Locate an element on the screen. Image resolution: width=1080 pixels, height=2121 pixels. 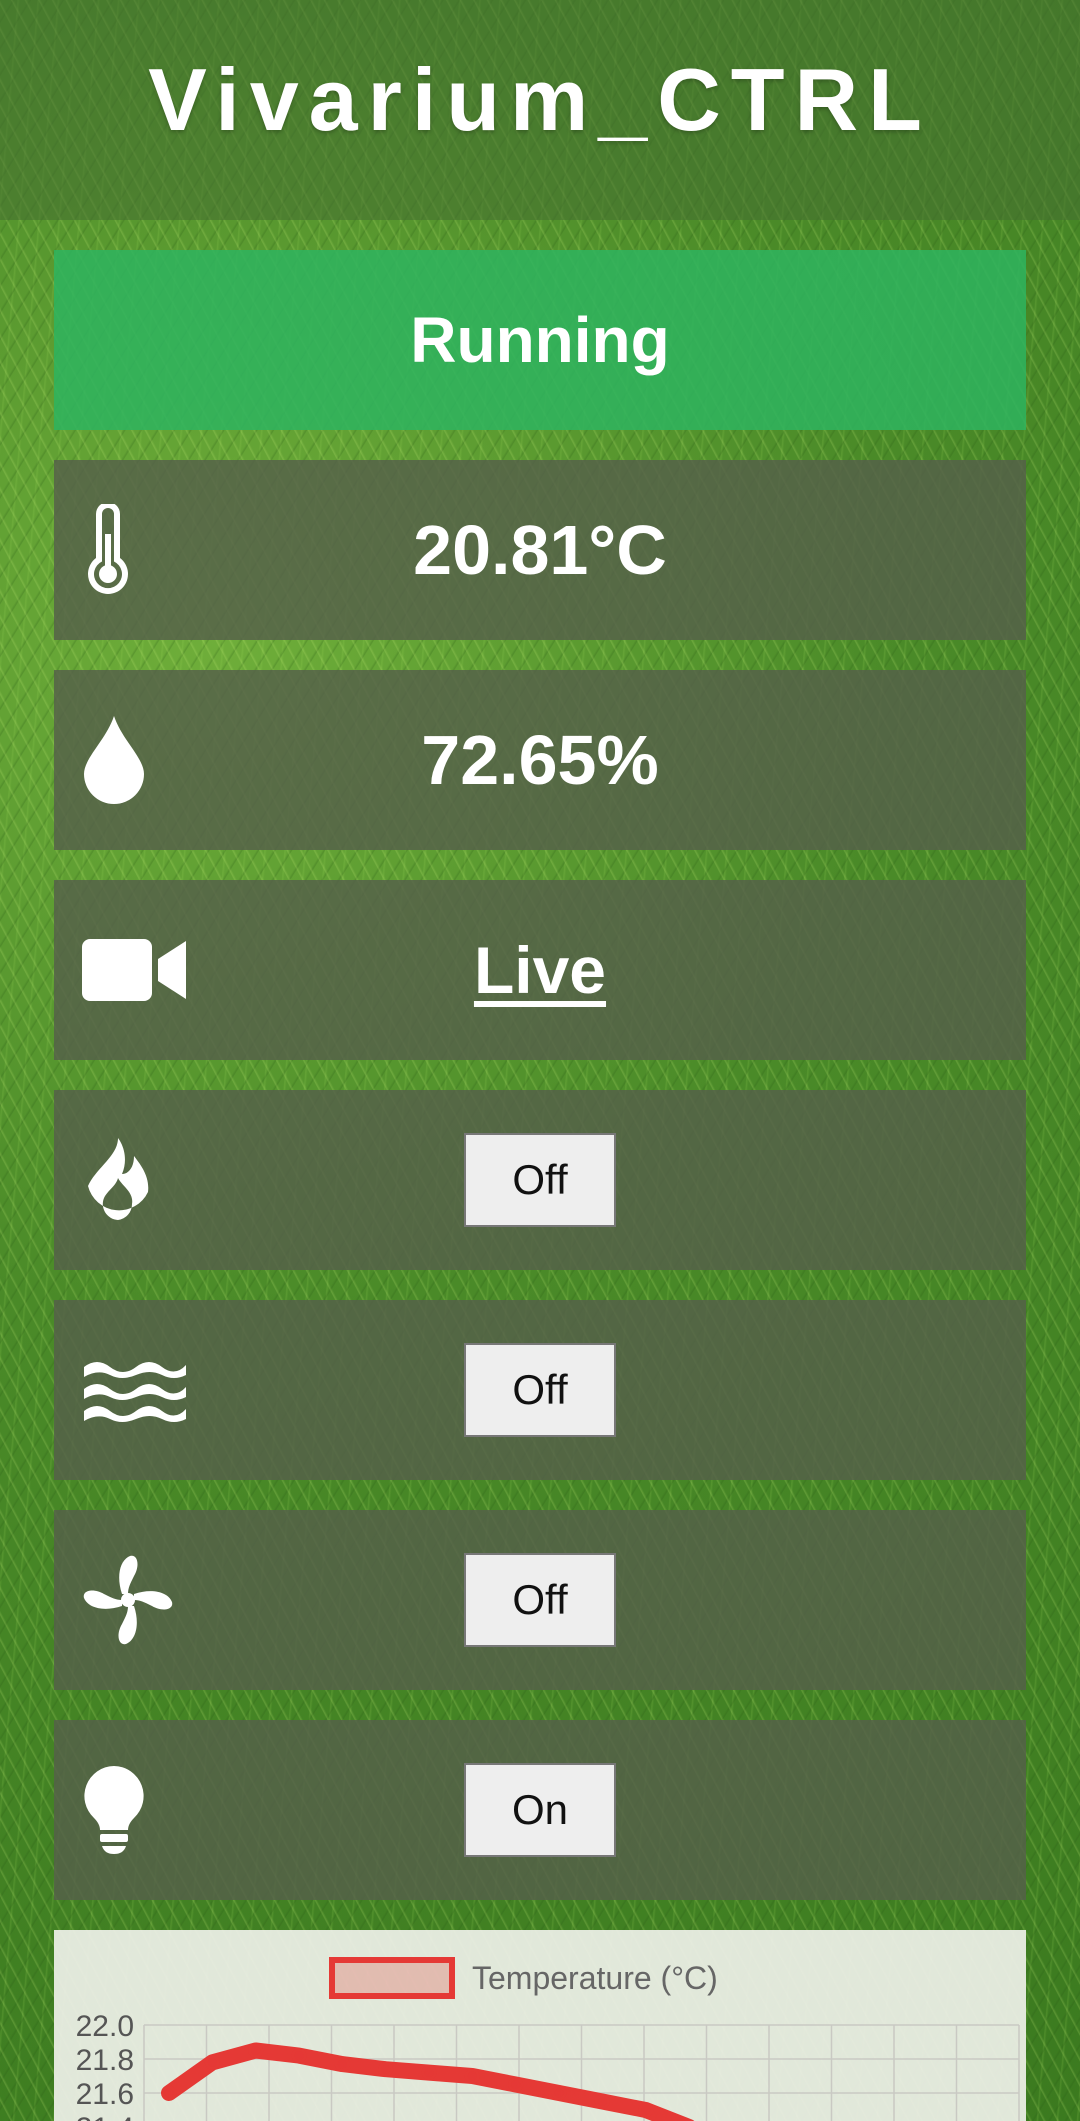
temperature-panel: 20.81°C is located at coordinates (540, 550).